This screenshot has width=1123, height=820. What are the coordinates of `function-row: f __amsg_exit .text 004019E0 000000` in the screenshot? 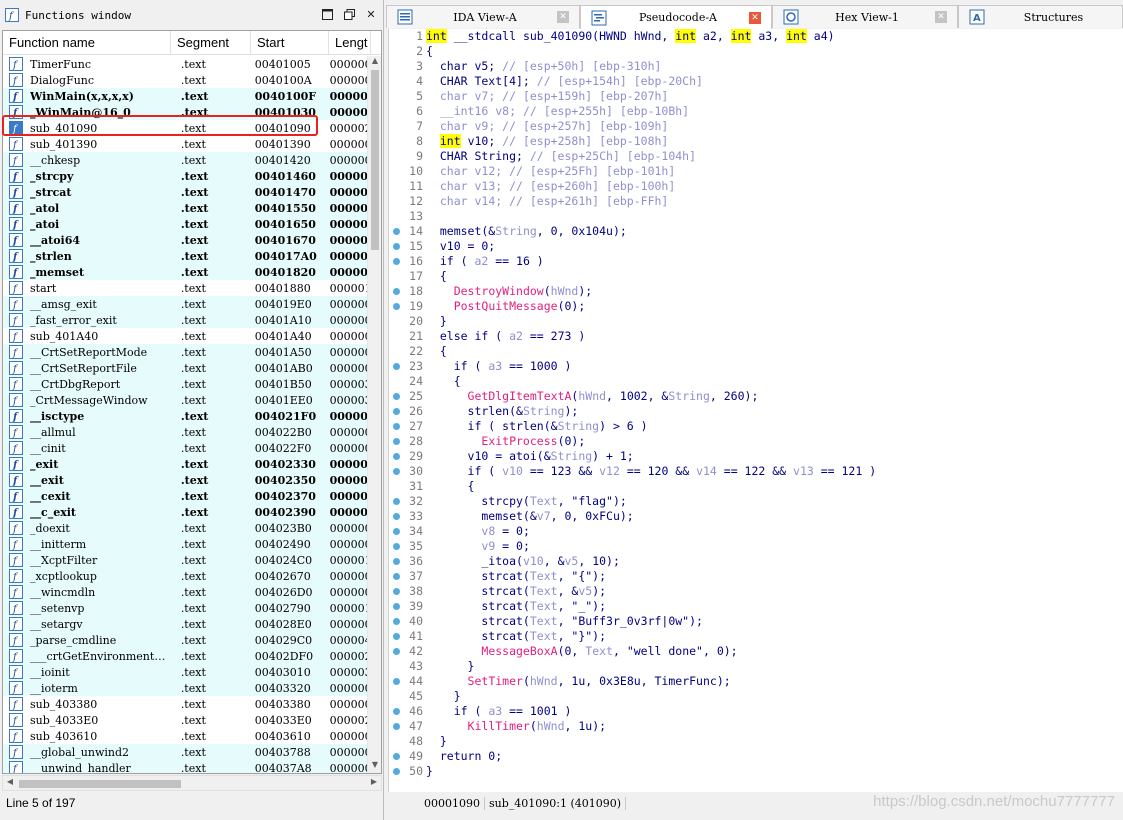 It's located at (186, 304).